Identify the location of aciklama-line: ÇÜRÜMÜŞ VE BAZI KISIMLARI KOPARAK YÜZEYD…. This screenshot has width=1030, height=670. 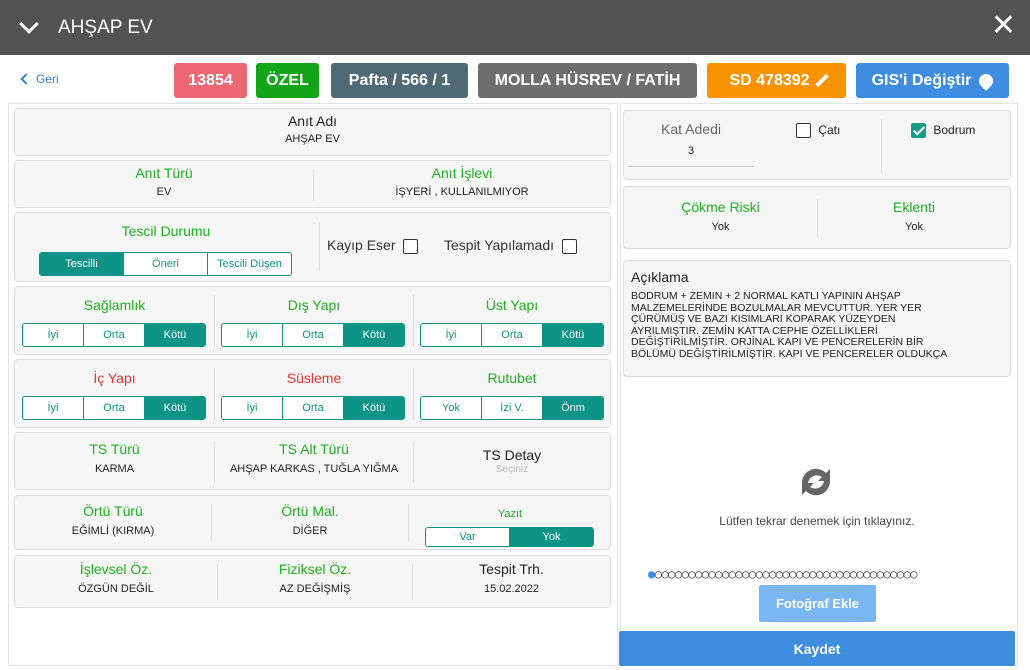
(763, 319).